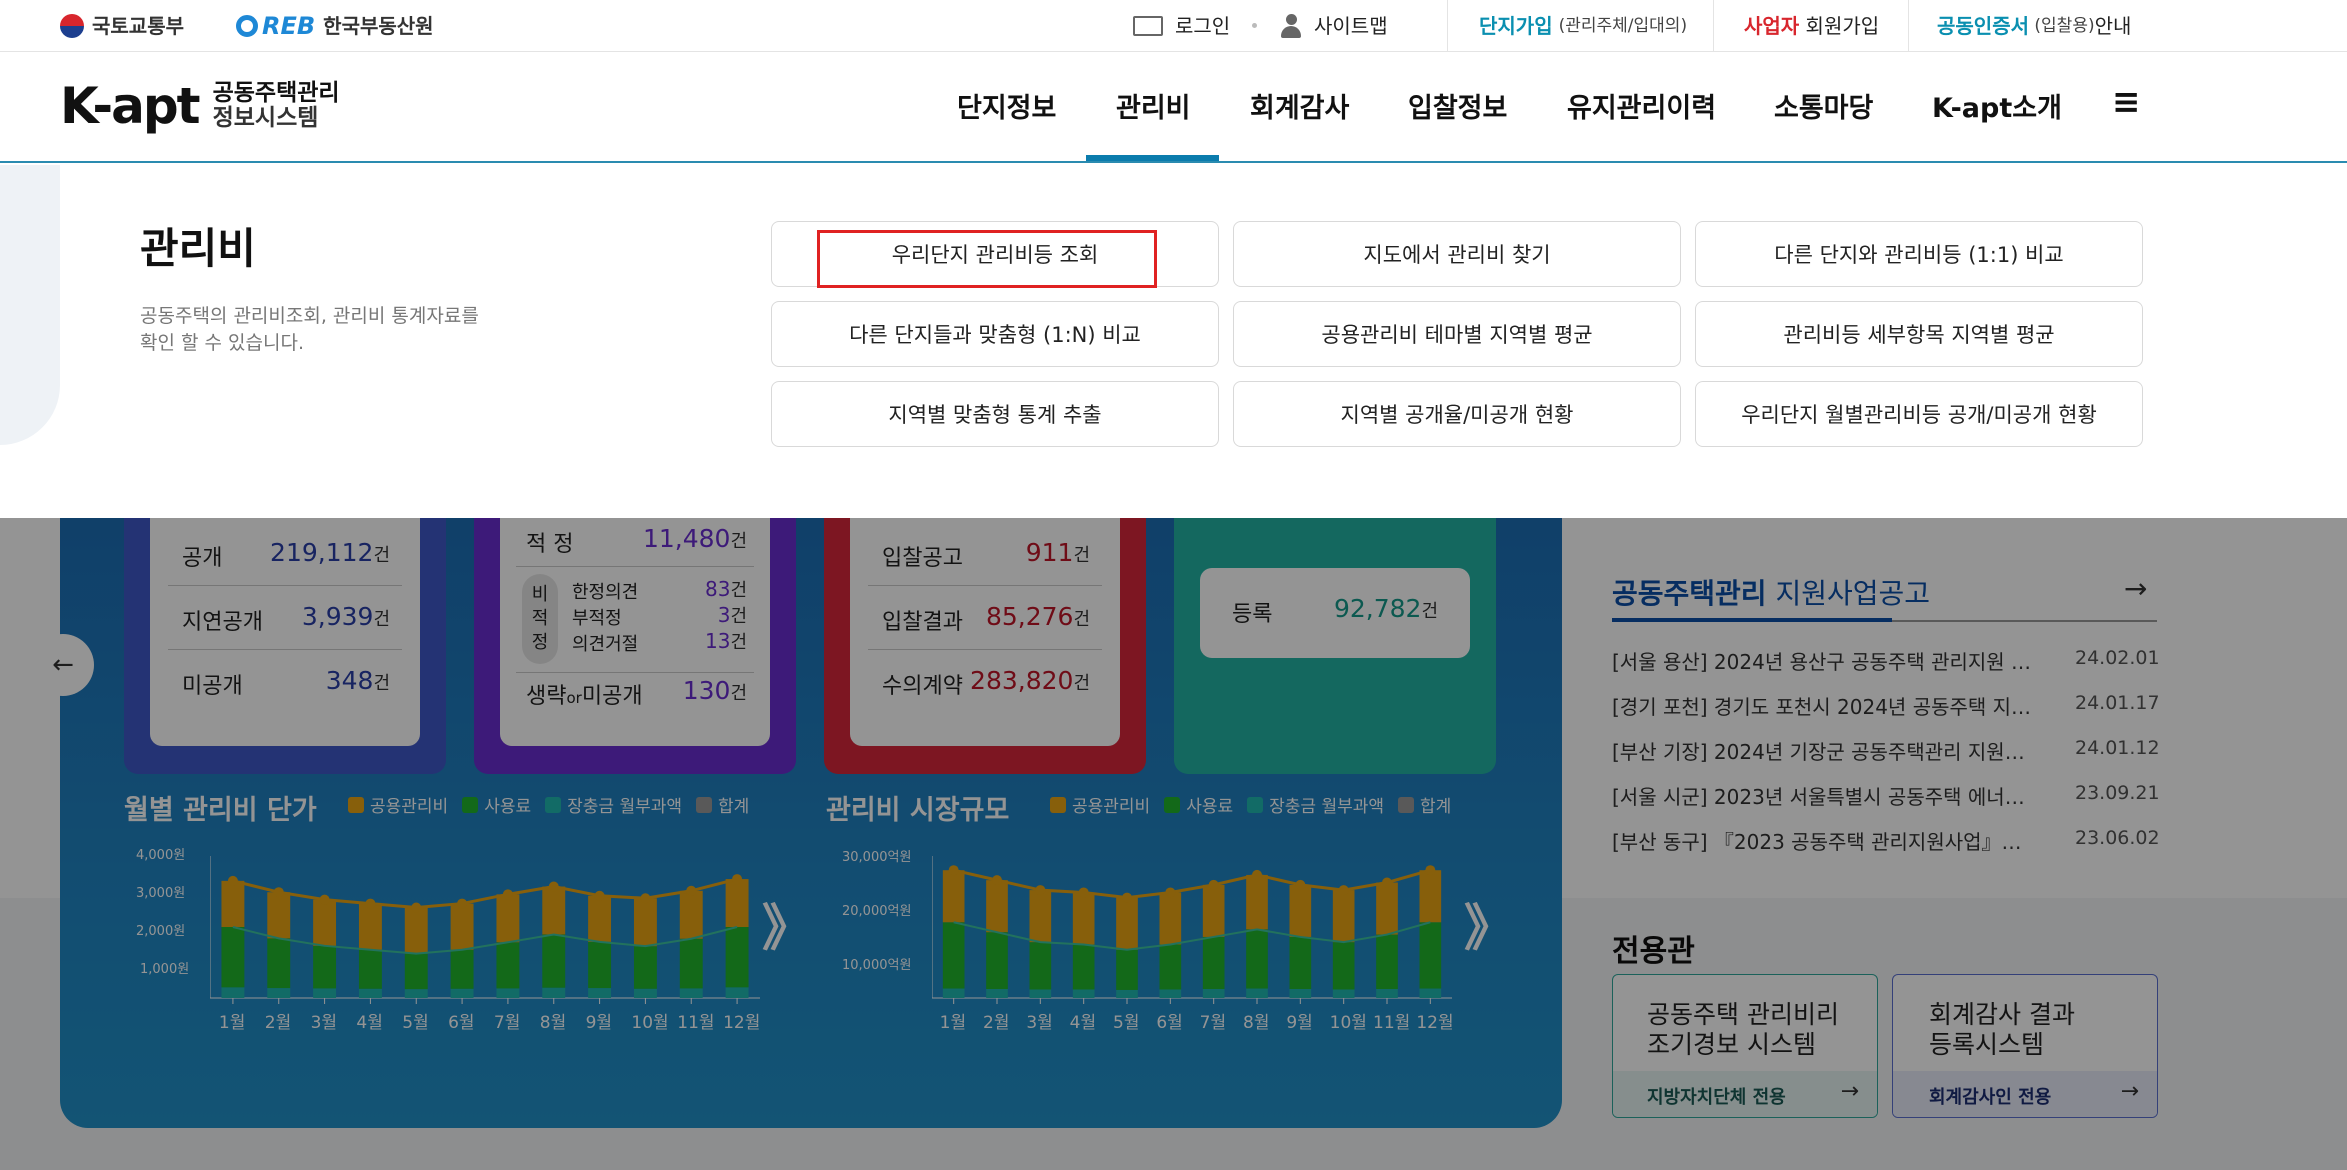 Image resolution: width=2347 pixels, height=1170 pixels. Describe the element at coordinates (130, 106) in the screenshot. I see `logo-text: K-apt` at that location.